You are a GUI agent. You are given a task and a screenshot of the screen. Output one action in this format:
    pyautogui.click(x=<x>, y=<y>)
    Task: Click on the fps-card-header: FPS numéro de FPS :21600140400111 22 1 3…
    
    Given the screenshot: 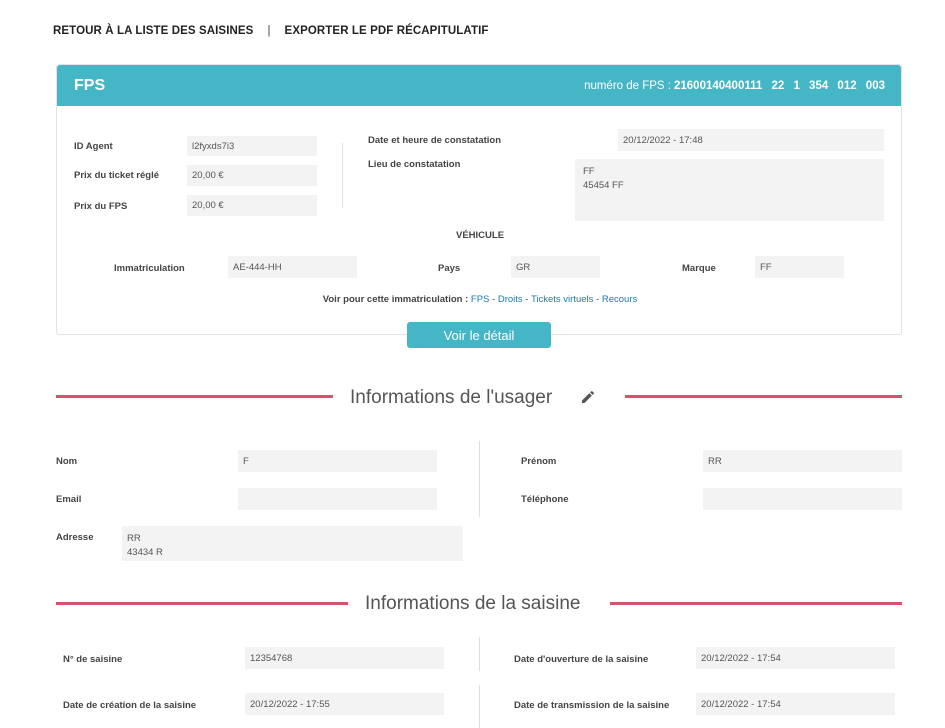 What is the action you would take?
    pyautogui.click(x=479, y=85)
    